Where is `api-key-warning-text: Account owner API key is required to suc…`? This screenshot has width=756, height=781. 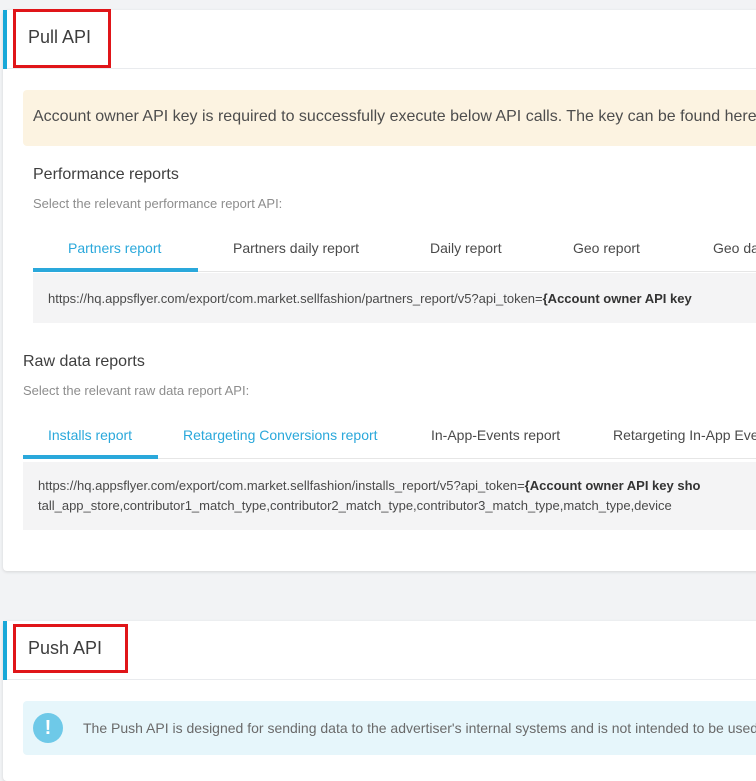 api-key-warning-text: Account owner API key is required to suc… is located at coordinates (394, 116).